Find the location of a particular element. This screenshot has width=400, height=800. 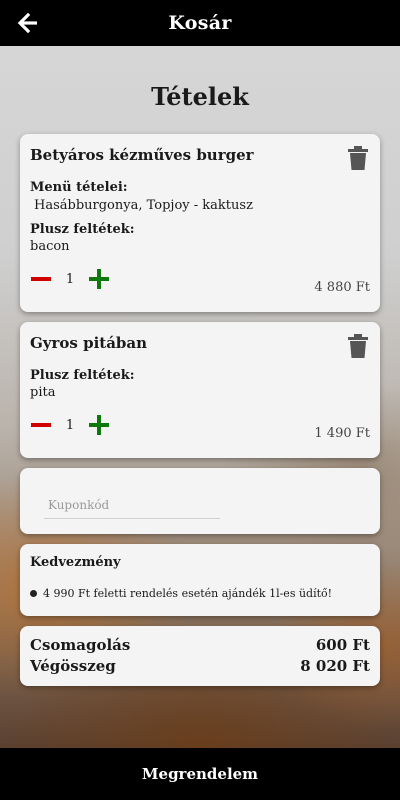

total-label: Végösszeg is located at coordinates (73, 666).